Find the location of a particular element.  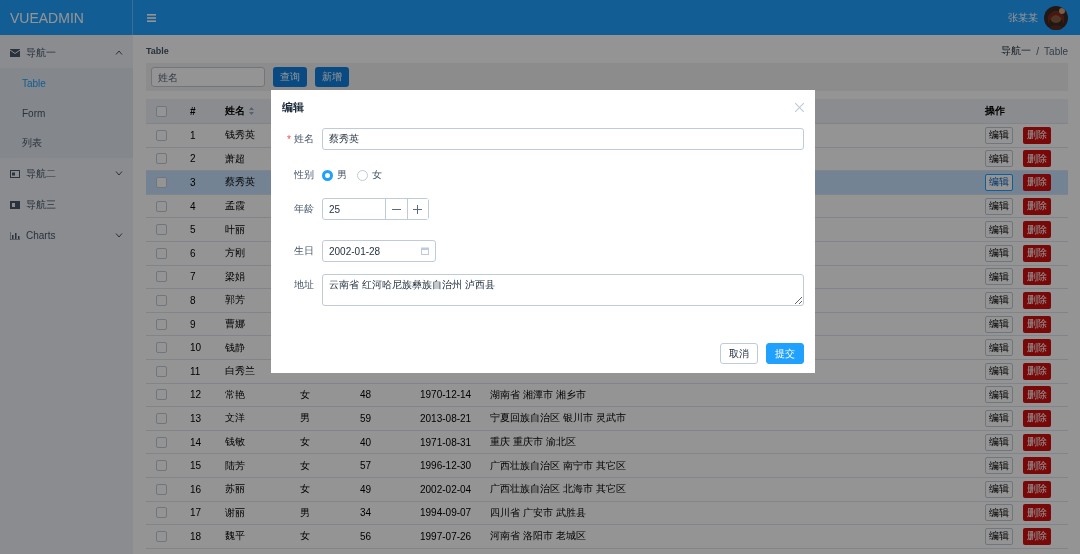

date-input: 2002-01-28 is located at coordinates (369, 251).